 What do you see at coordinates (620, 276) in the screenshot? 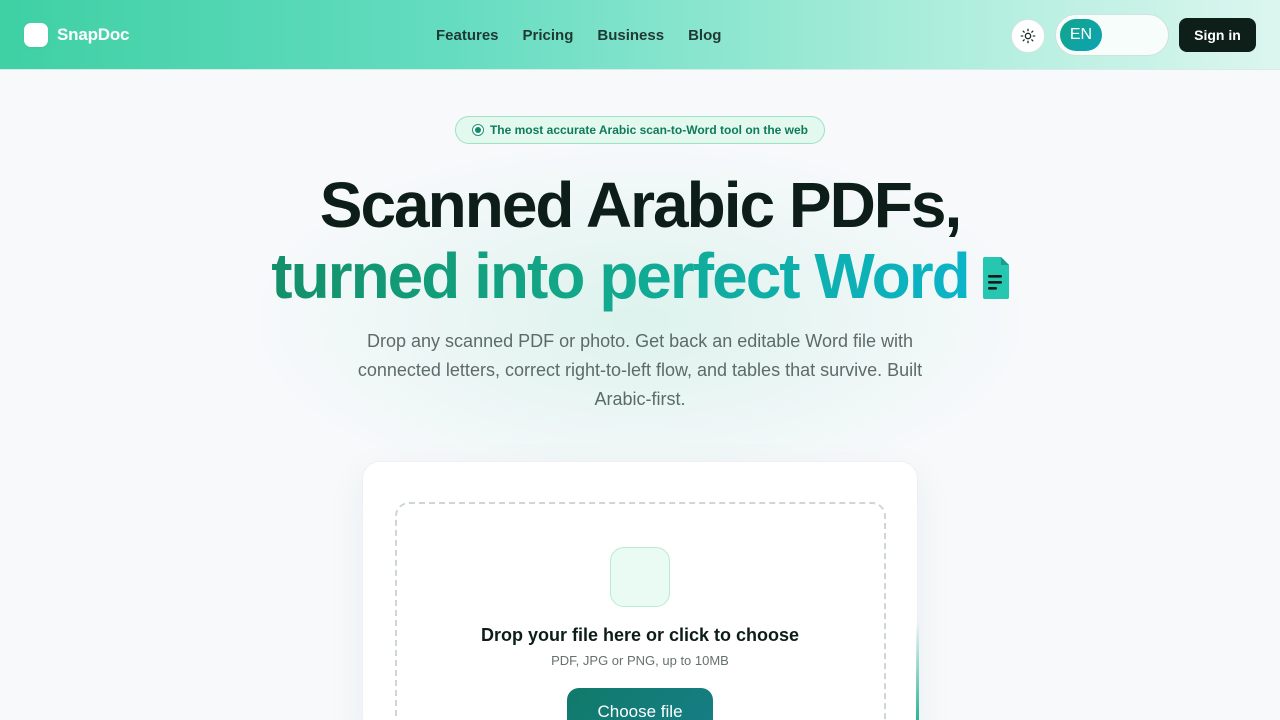
I see `hero-title-line2: turned into perfect Word` at bounding box center [620, 276].